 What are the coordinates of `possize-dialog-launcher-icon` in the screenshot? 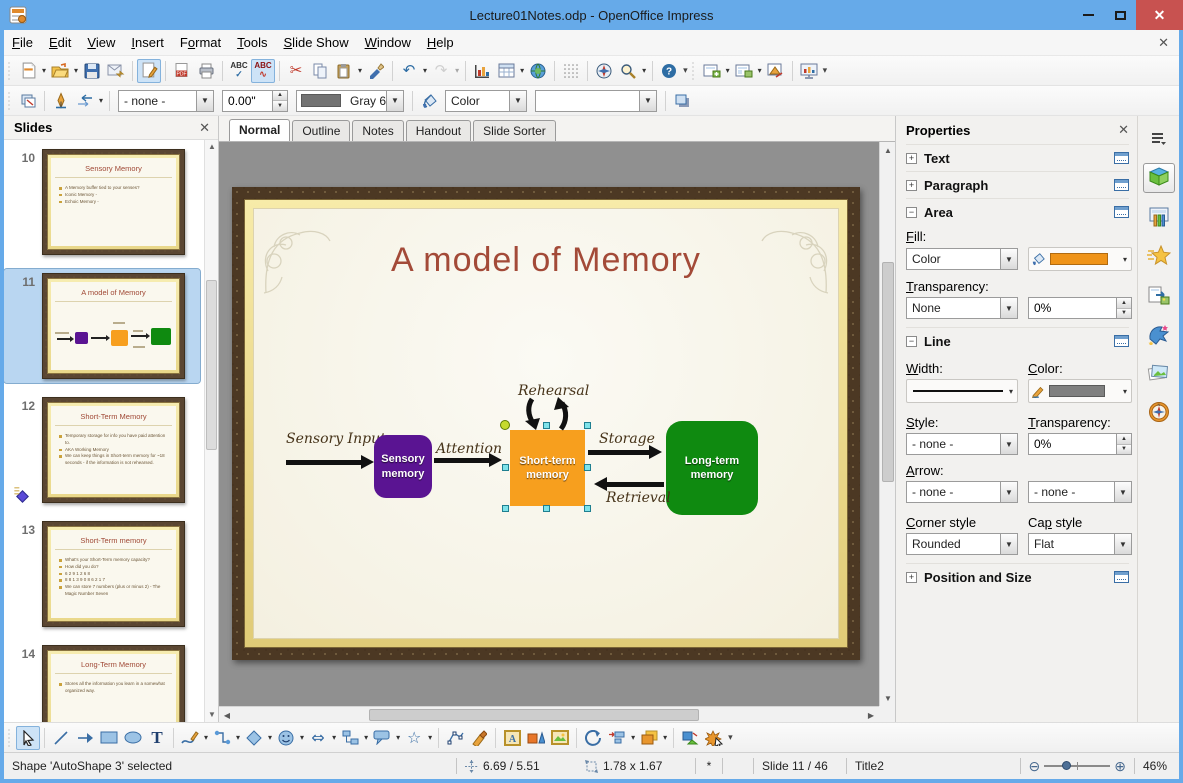 It's located at (1121, 577).